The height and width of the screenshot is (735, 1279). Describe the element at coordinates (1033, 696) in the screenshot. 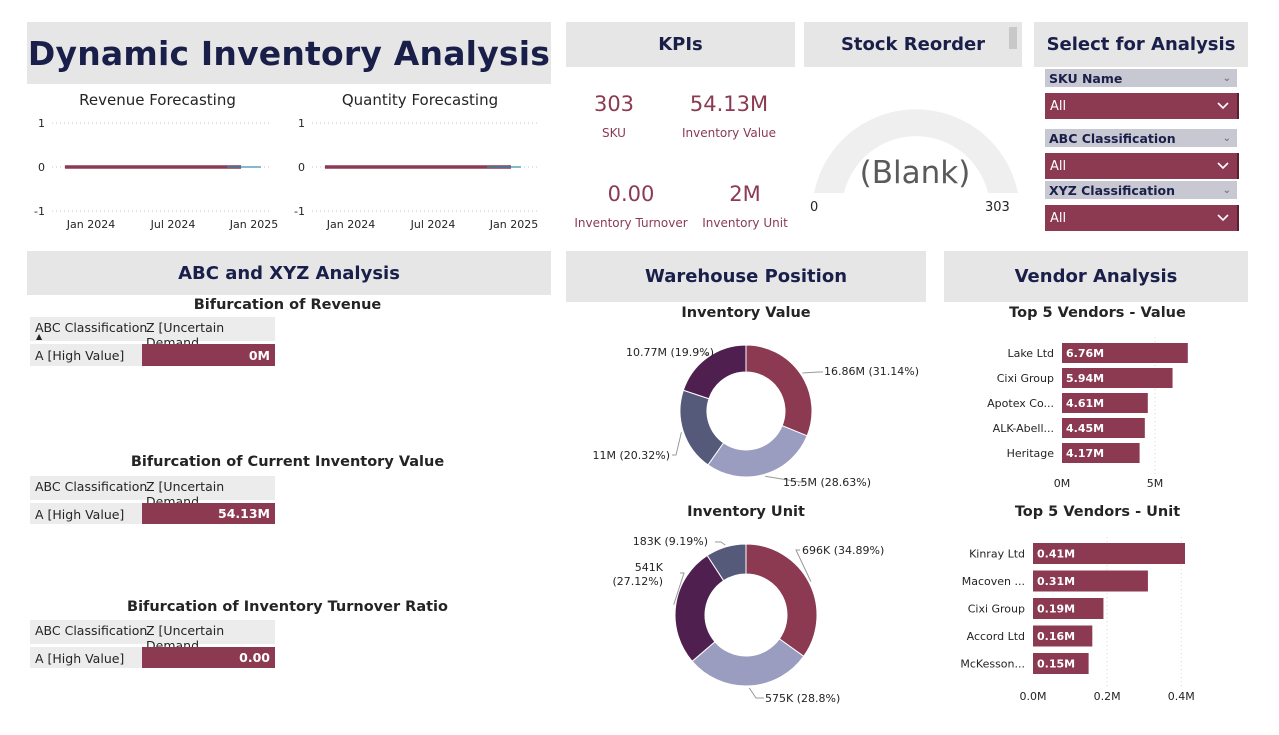

I see `x-tick-label: 0.0M` at that location.